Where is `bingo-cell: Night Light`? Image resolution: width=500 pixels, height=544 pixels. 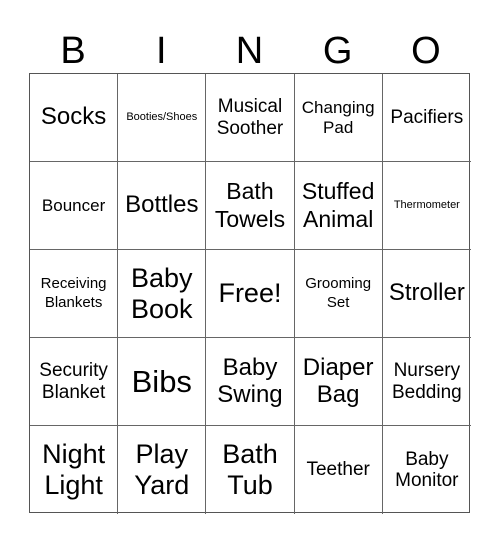 bingo-cell: Night Light is located at coordinates (74, 470).